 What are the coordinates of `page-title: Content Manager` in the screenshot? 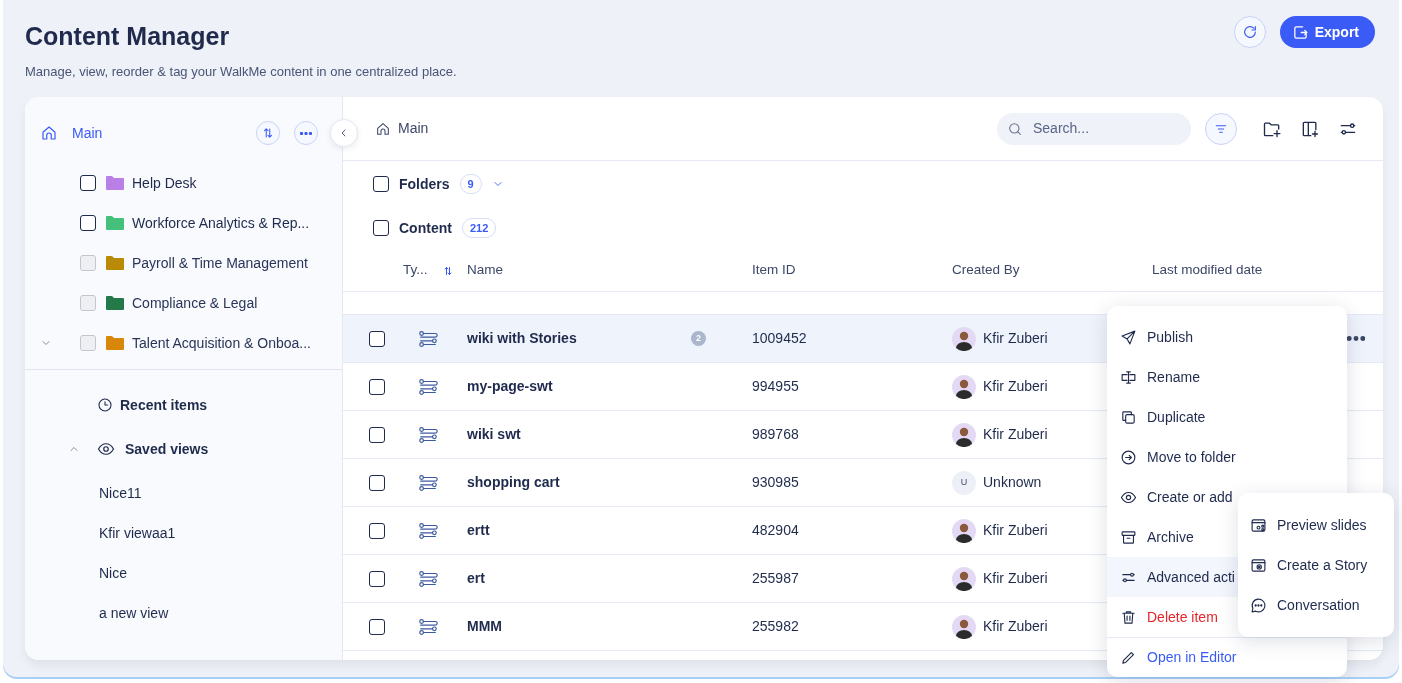 It's located at (128, 36).